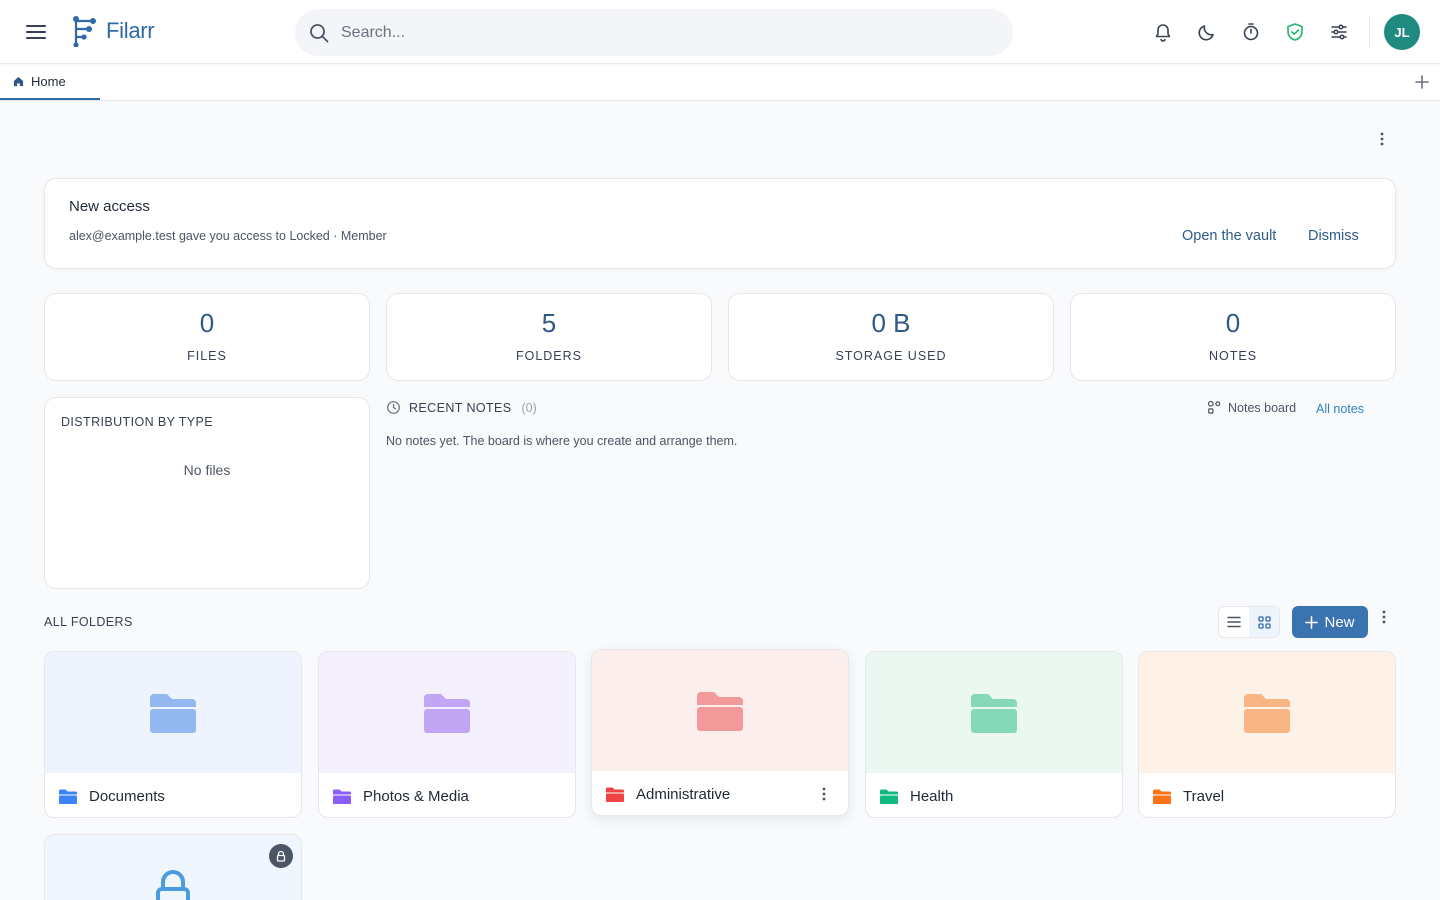  Describe the element at coordinates (1267, 795) in the screenshot. I see `folder-footer: Travel` at that location.